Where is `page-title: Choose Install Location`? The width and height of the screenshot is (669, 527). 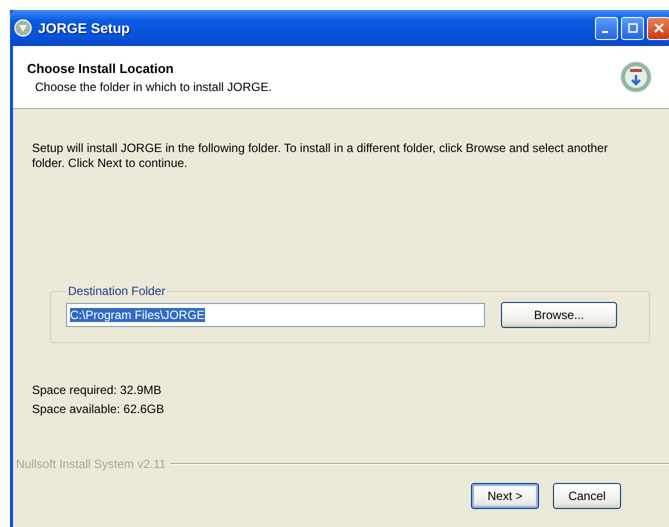
page-title: Choose Install Location is located at coordinates (101, 68).